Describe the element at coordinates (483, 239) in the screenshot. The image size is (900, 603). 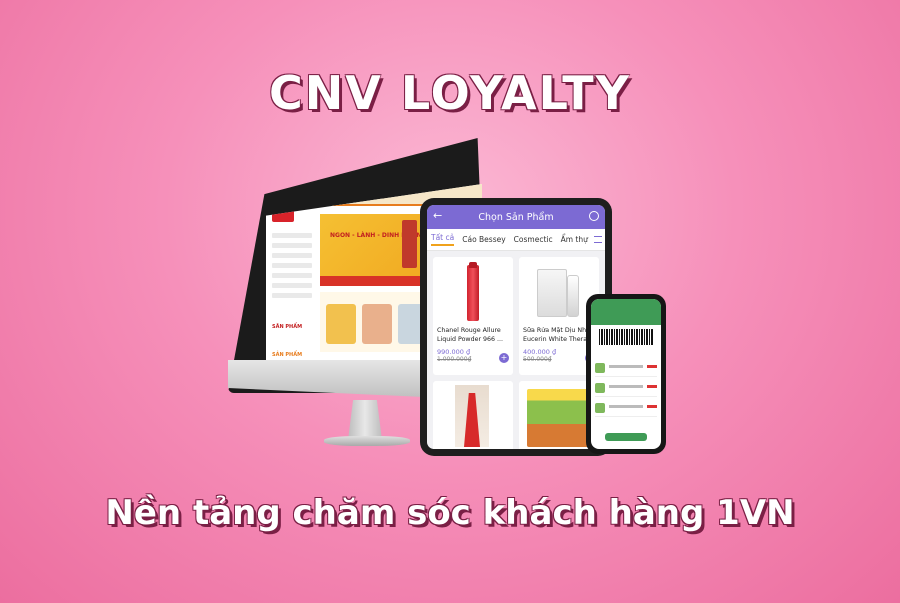
I see `tab-cao-bessey: Cáo Bessey` at that location.